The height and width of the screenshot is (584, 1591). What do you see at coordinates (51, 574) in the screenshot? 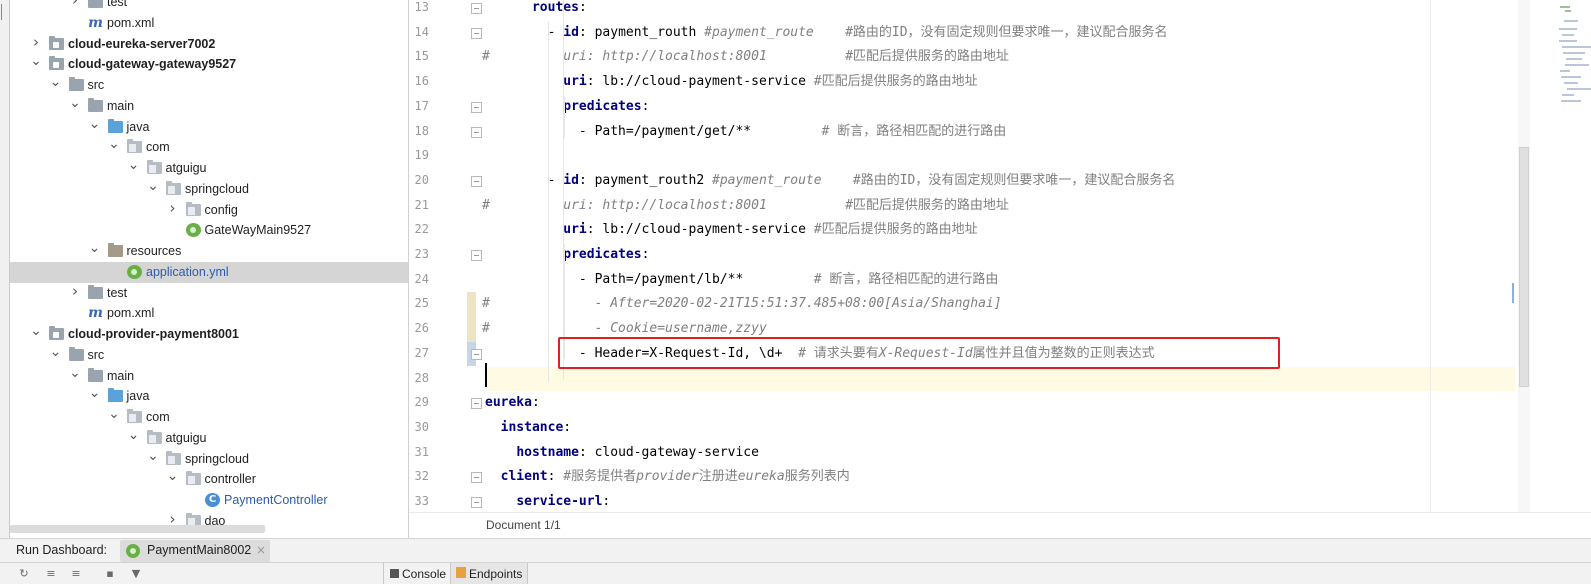
I see `collapse-all-icon: ≡` at bounding box center [51, 574].